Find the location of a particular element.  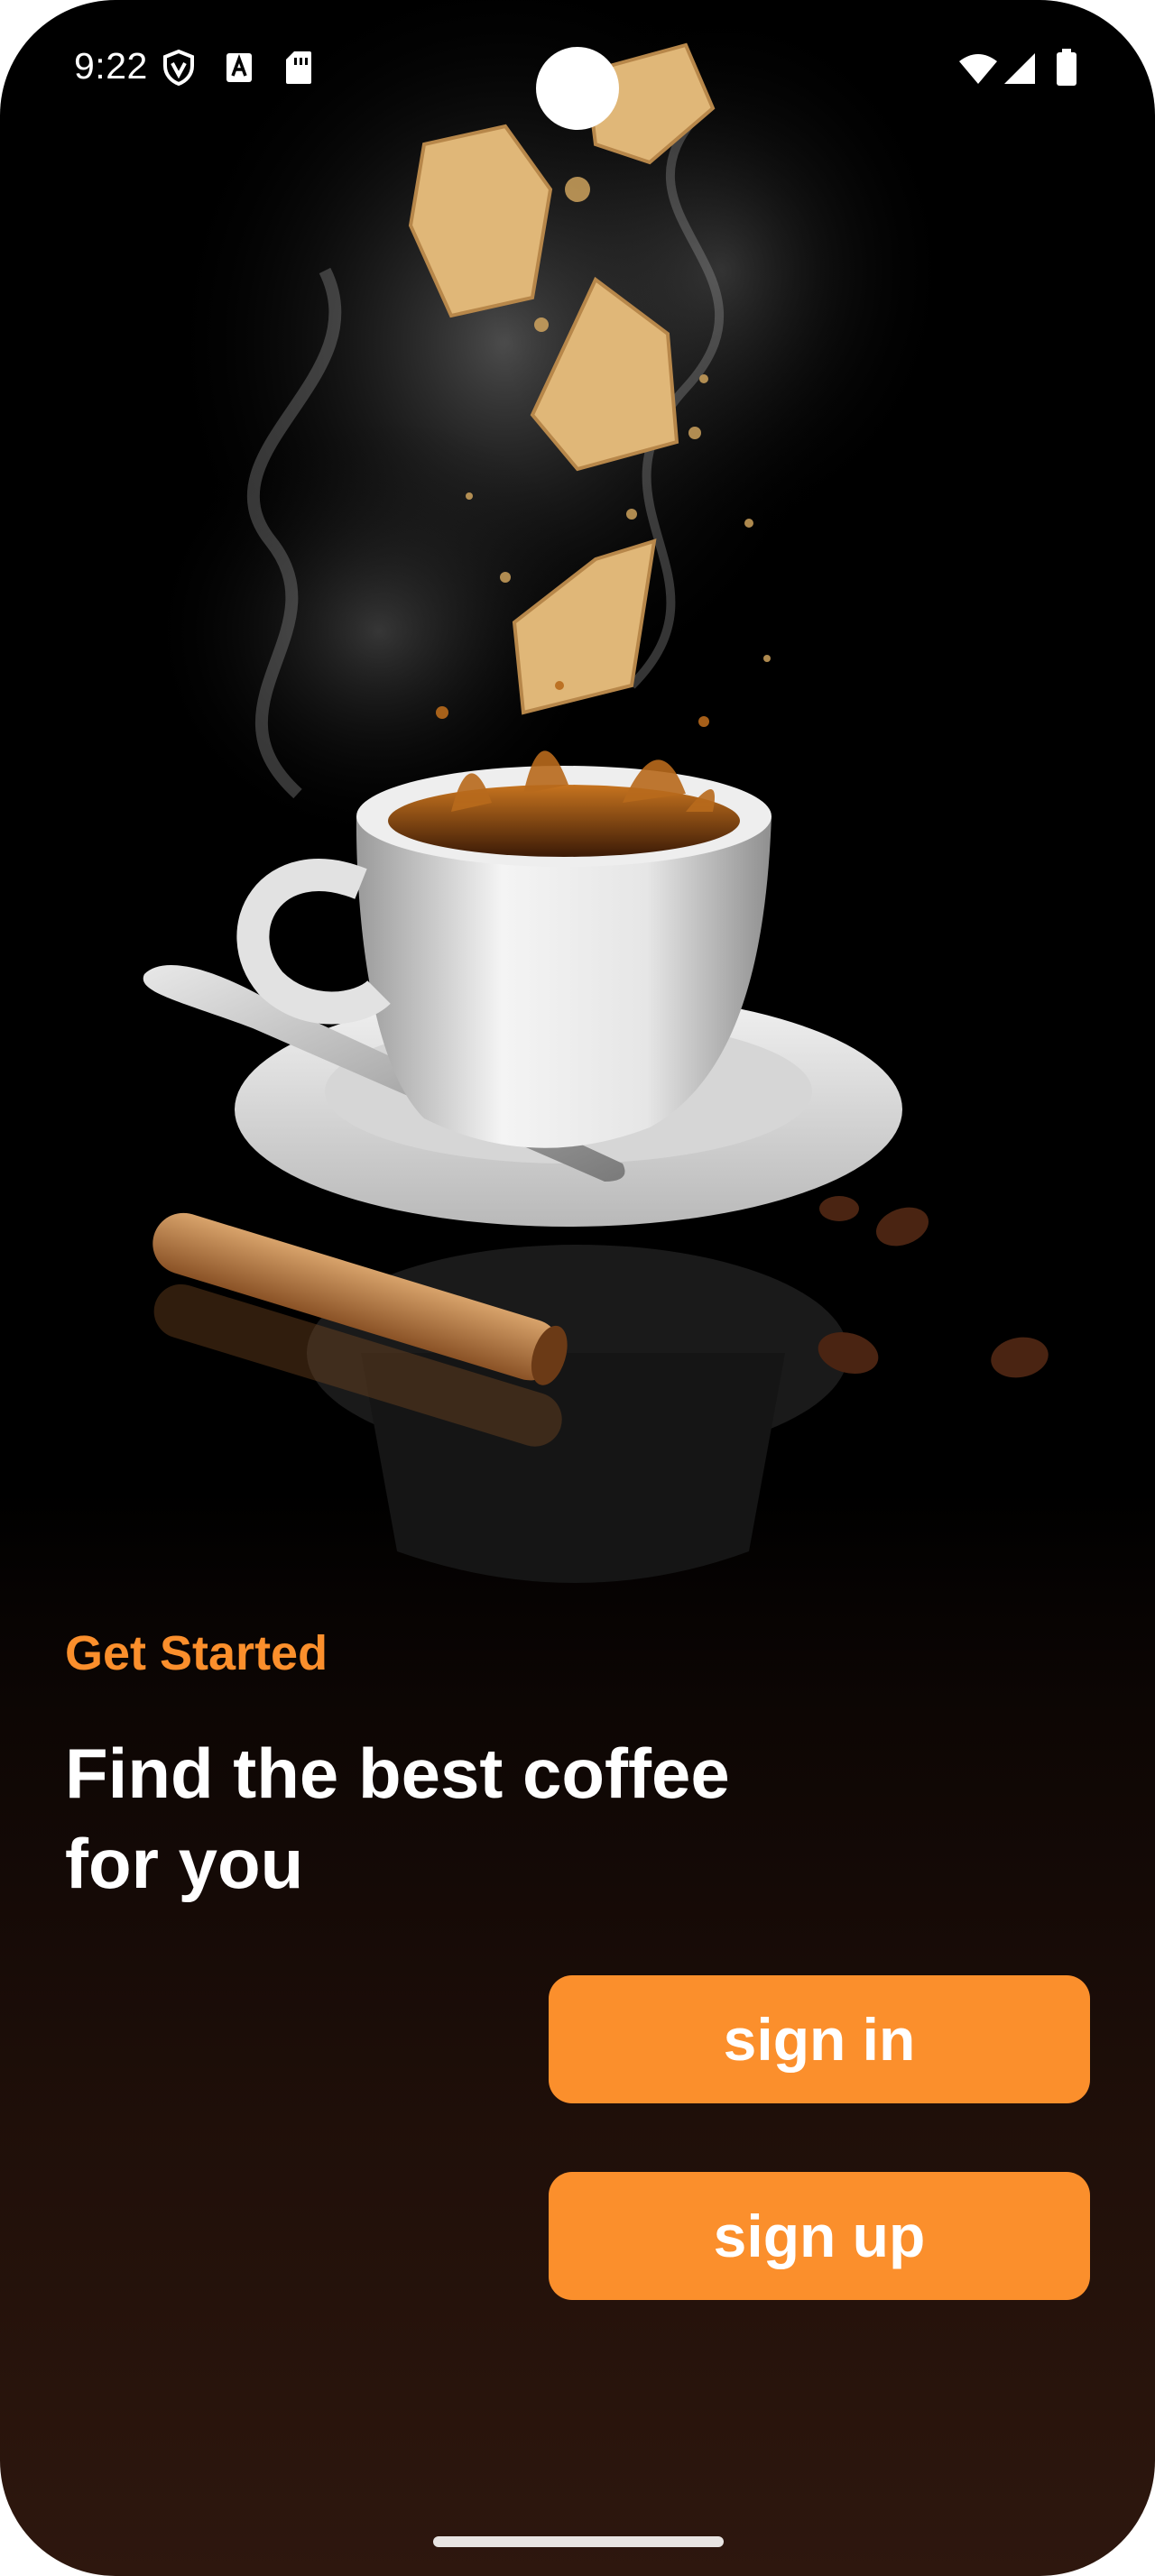

battery-icon is located at coordinates (1066, 68).